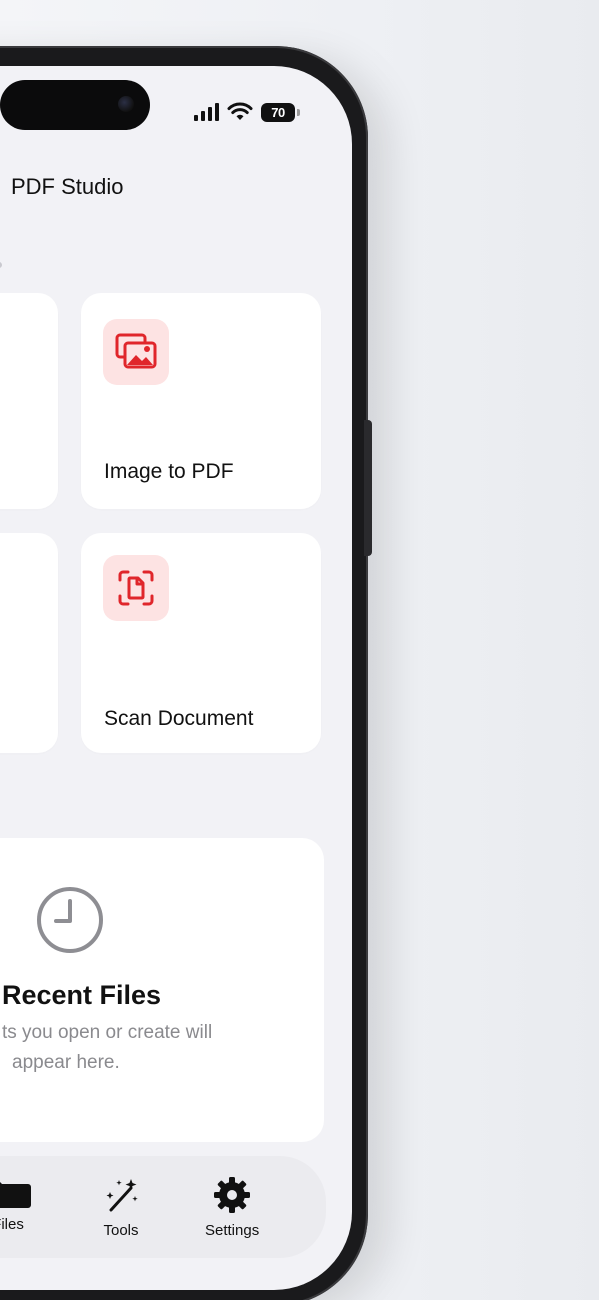 This screenshot has height=1300, width=599. I want to click on document-scan-icon, so click(136, 588).